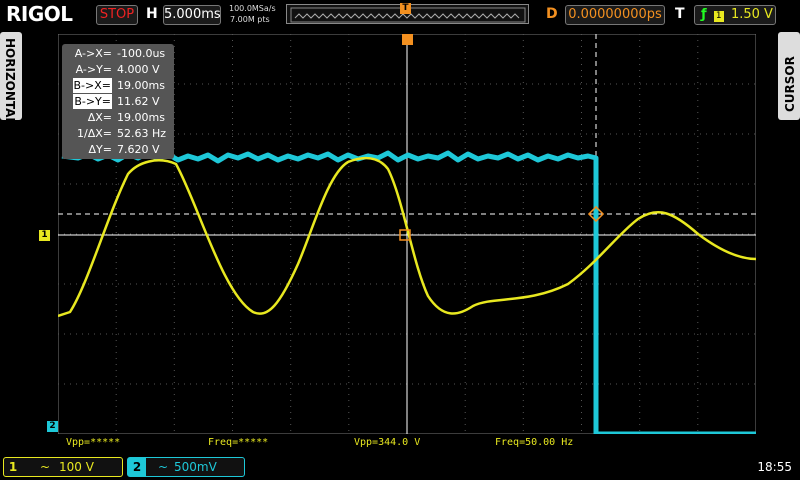 The height and width of the screenshot is (480, 800). I want to click on ch2-number: 2, so click(137, 467).